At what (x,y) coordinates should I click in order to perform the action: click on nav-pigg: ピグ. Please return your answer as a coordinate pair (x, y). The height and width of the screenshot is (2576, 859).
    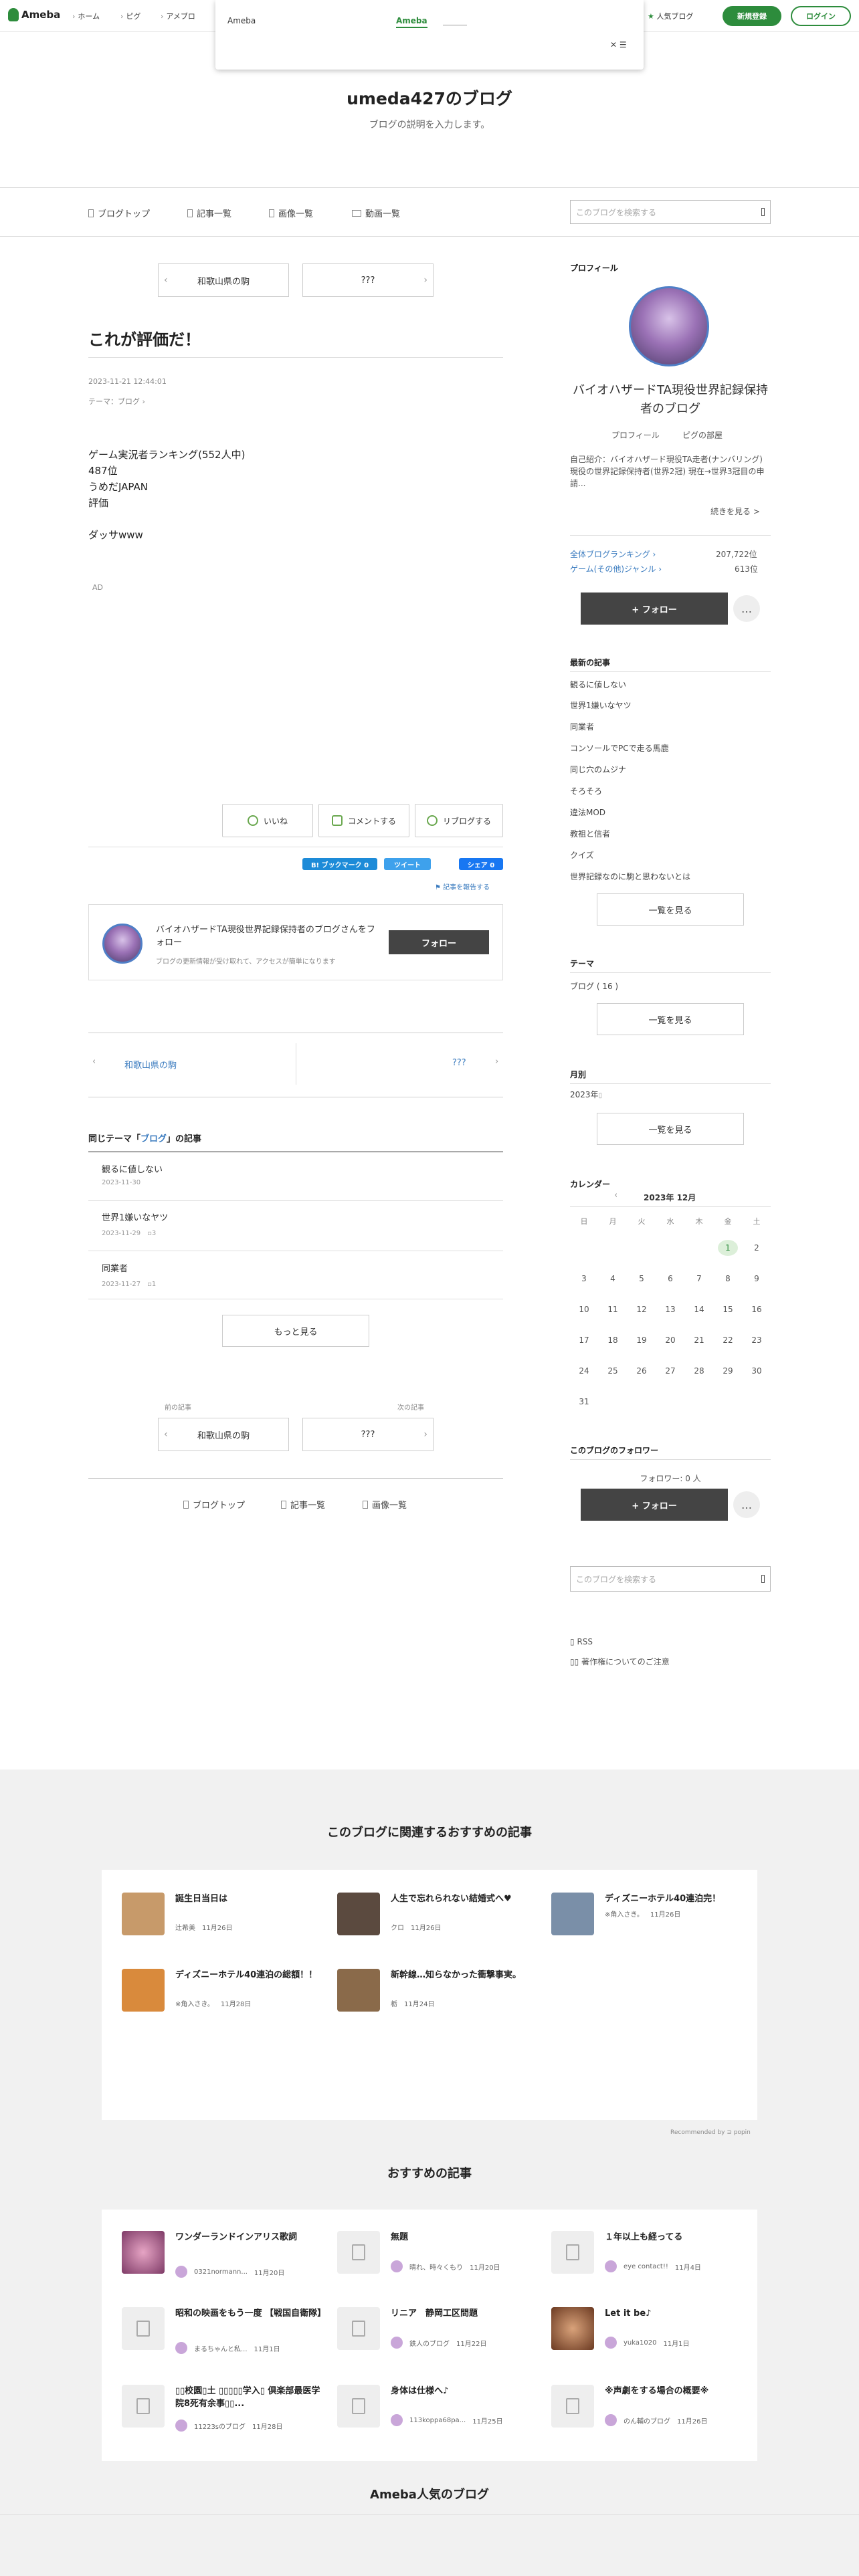
    Looking at the image, I should click on (130, 16).